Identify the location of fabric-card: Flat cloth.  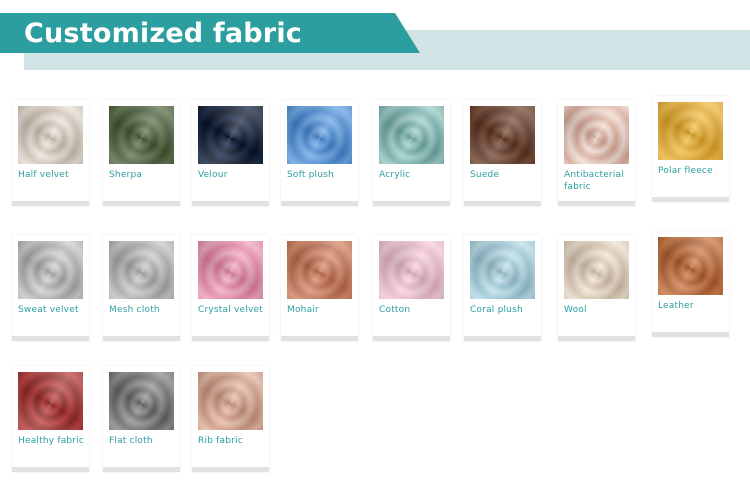
(141, 419).